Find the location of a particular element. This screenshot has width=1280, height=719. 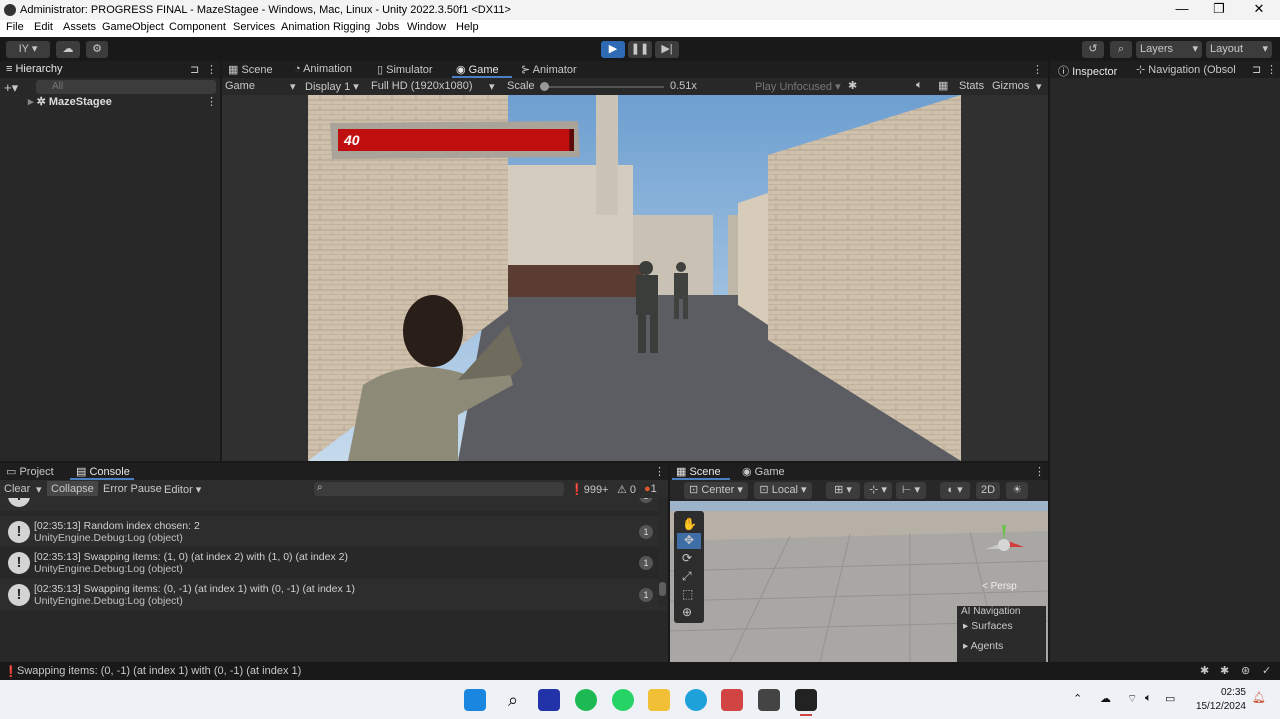

scale-tool-icon: ⤢ is located at coordinates (687, 576).